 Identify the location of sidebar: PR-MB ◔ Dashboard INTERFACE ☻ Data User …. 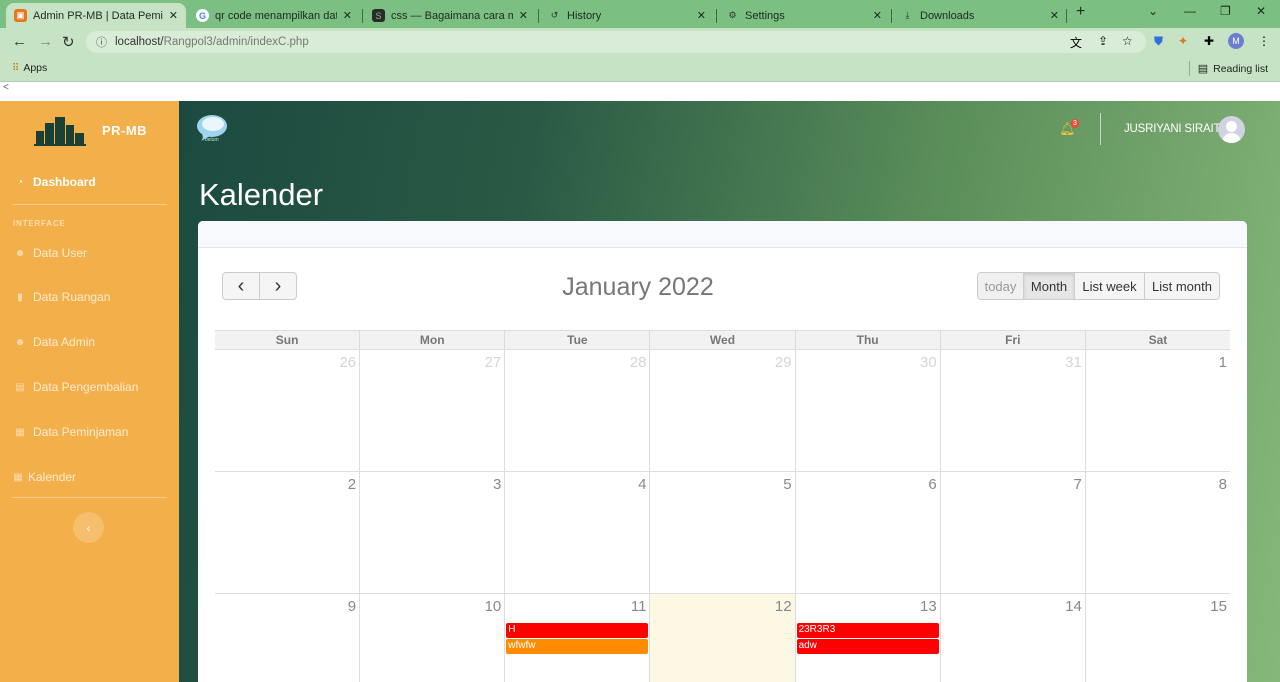
(89, 391).